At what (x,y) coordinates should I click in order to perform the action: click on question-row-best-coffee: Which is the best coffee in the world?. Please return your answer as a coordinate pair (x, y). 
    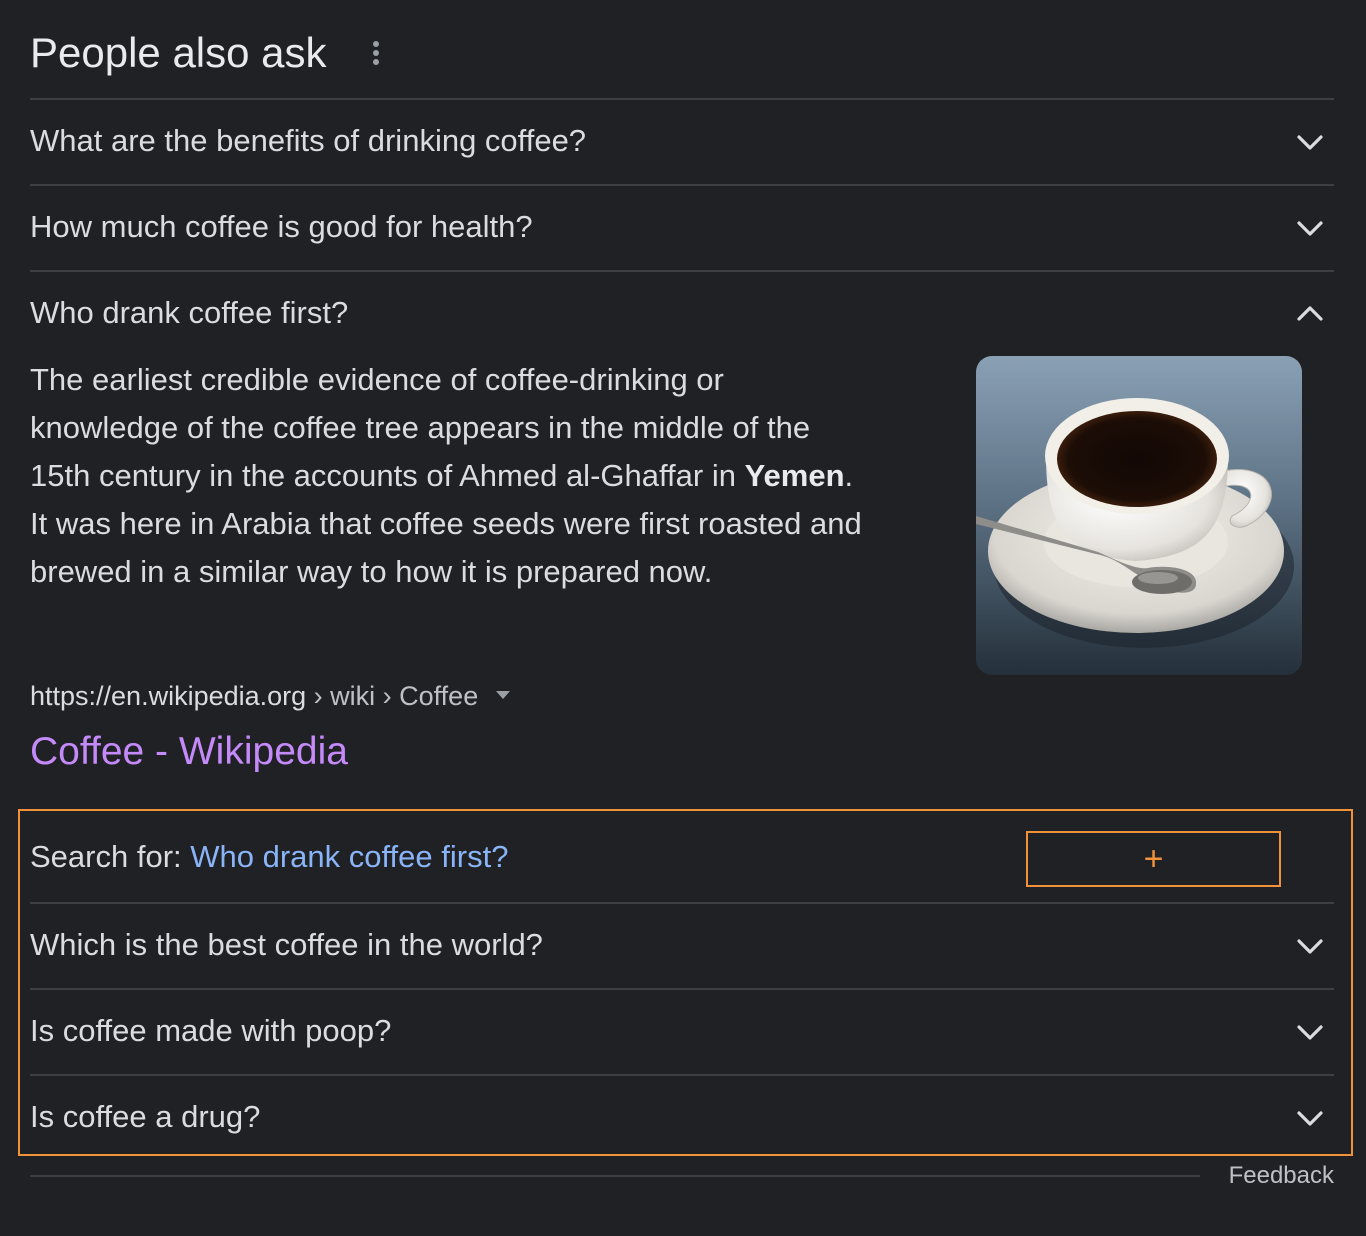
    Looking at the image, I should click on (682, 946).